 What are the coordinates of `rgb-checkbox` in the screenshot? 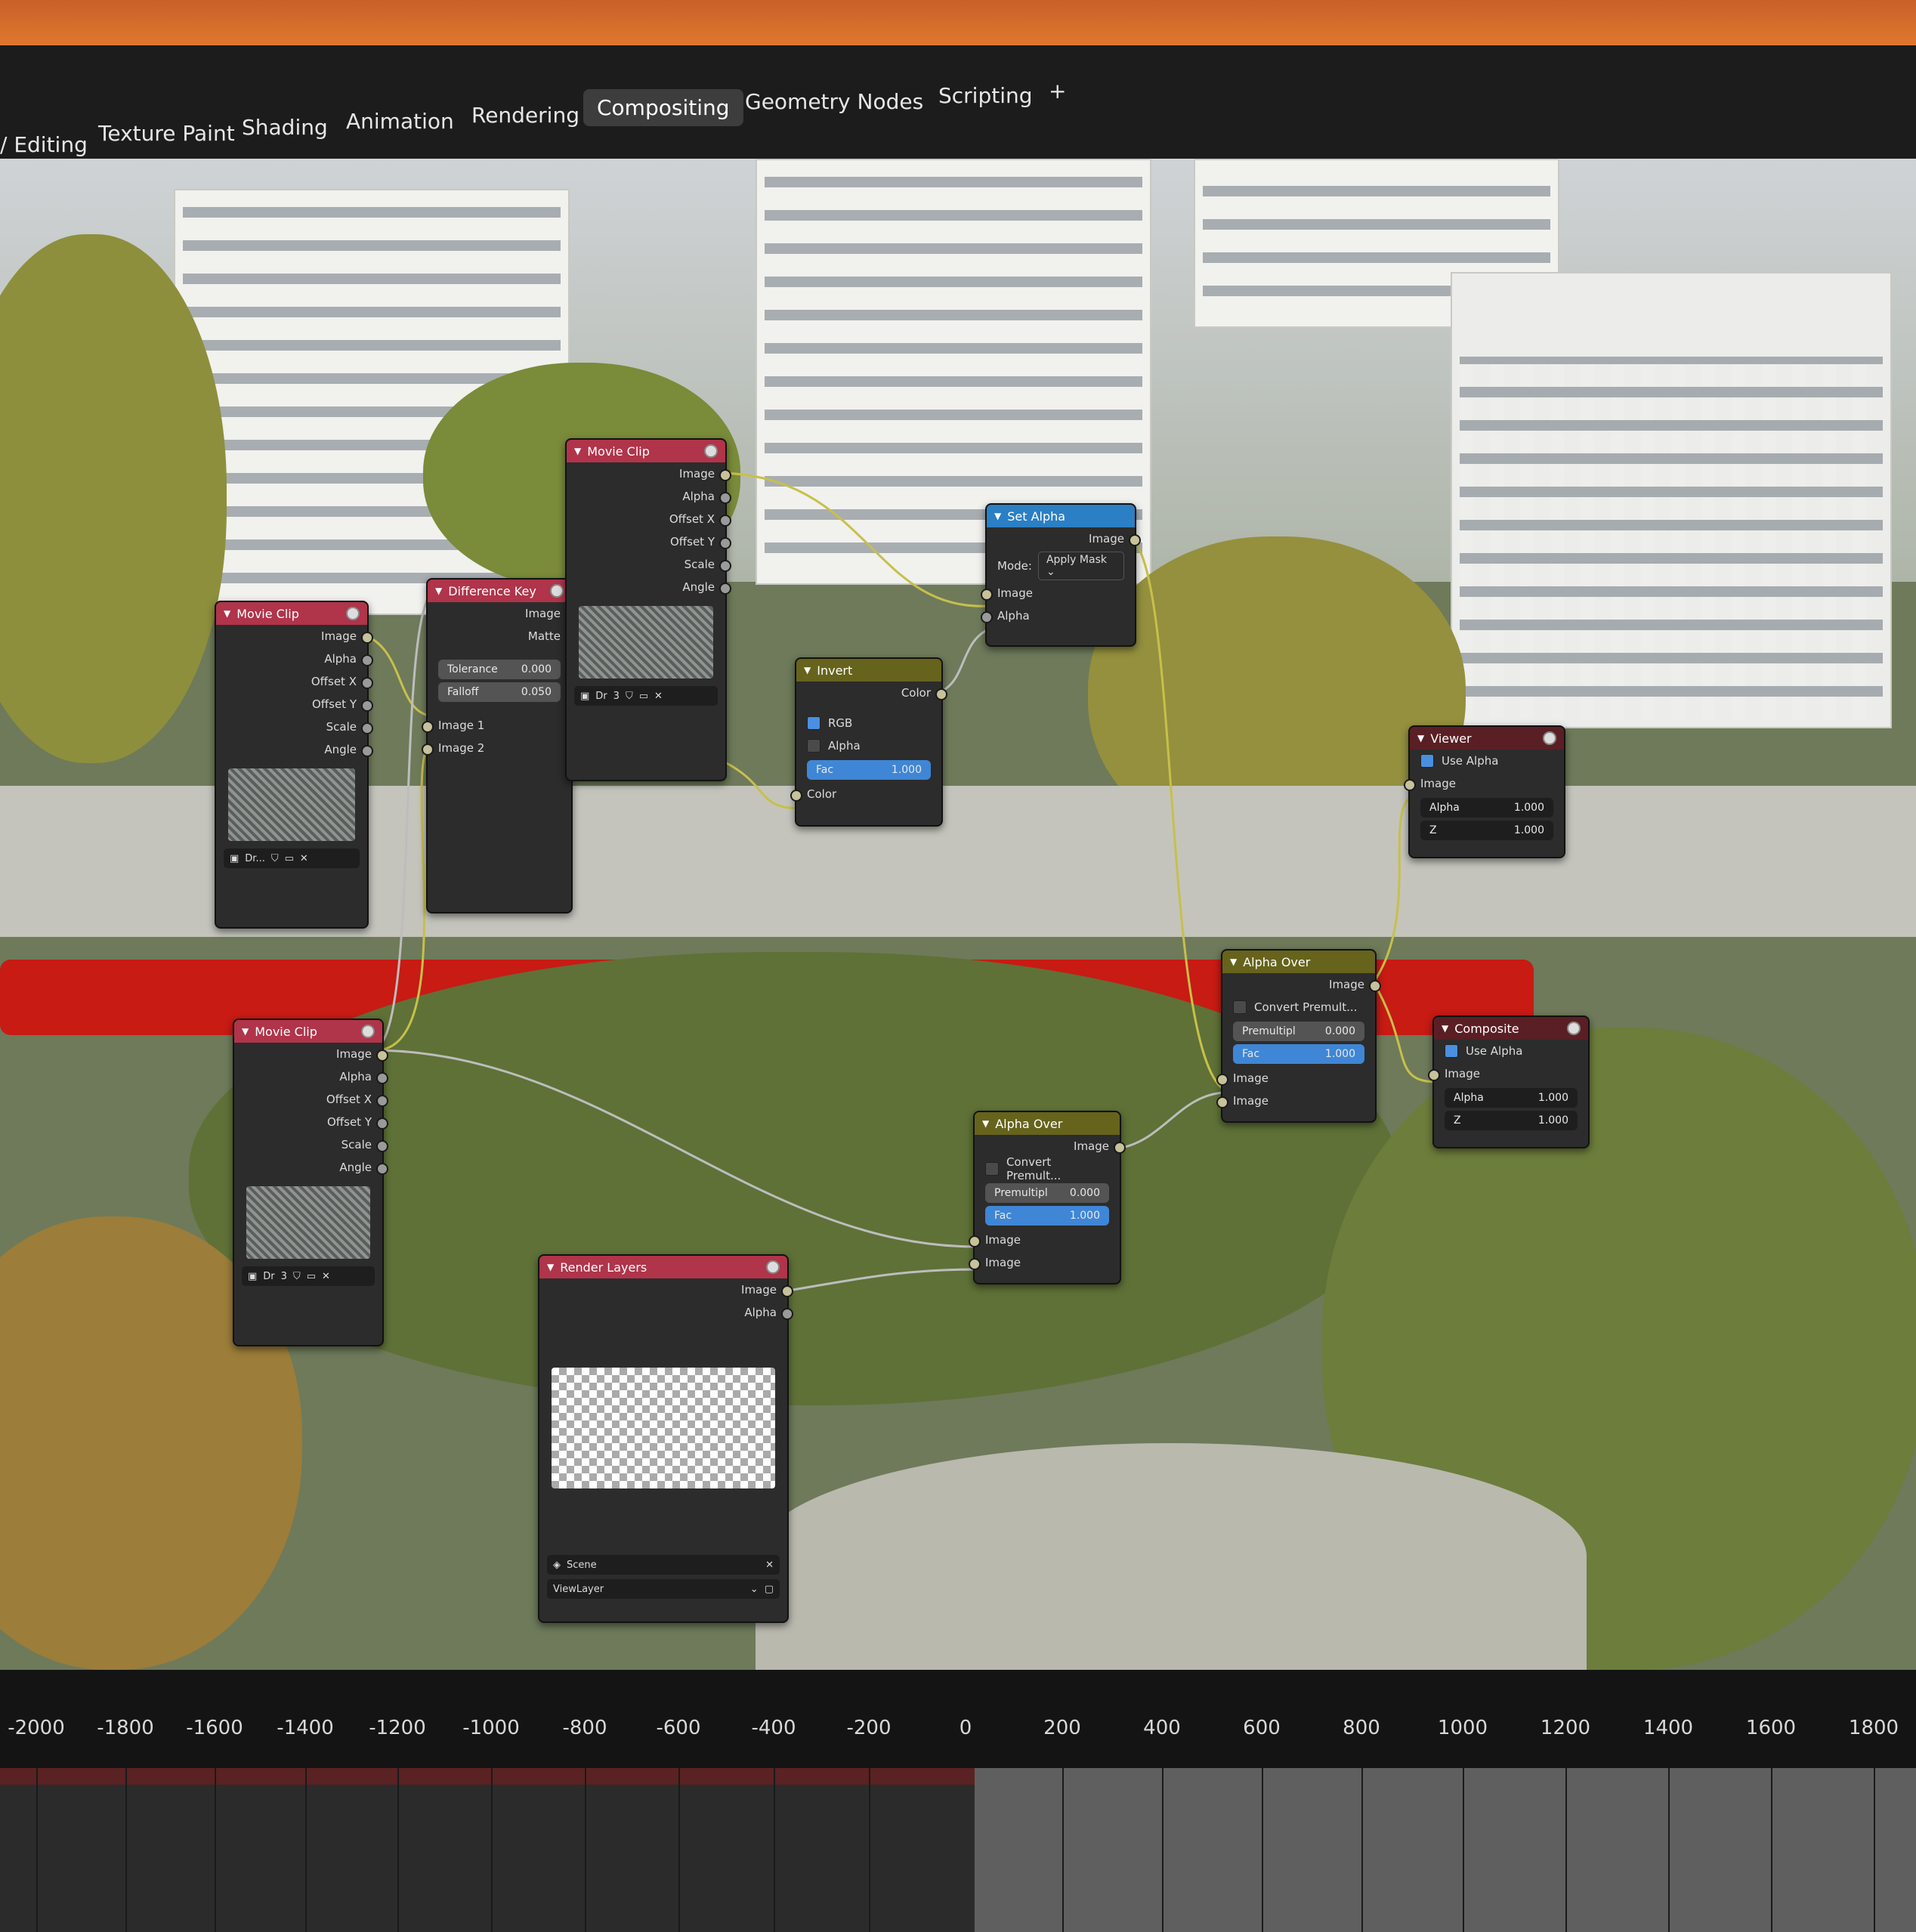 It's located at (813, 723).